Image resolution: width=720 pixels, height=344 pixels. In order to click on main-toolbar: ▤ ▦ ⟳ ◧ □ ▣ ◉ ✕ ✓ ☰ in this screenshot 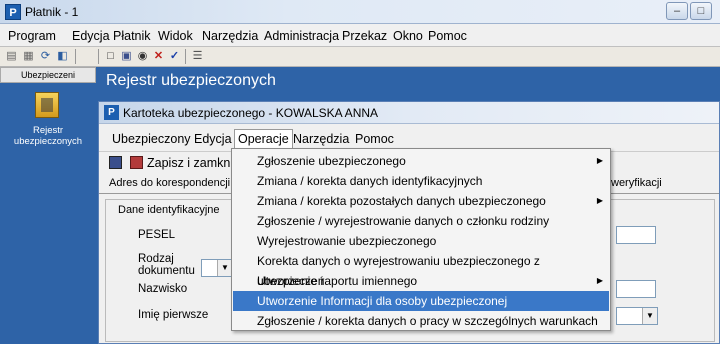, I will do `click(360, 57)`.